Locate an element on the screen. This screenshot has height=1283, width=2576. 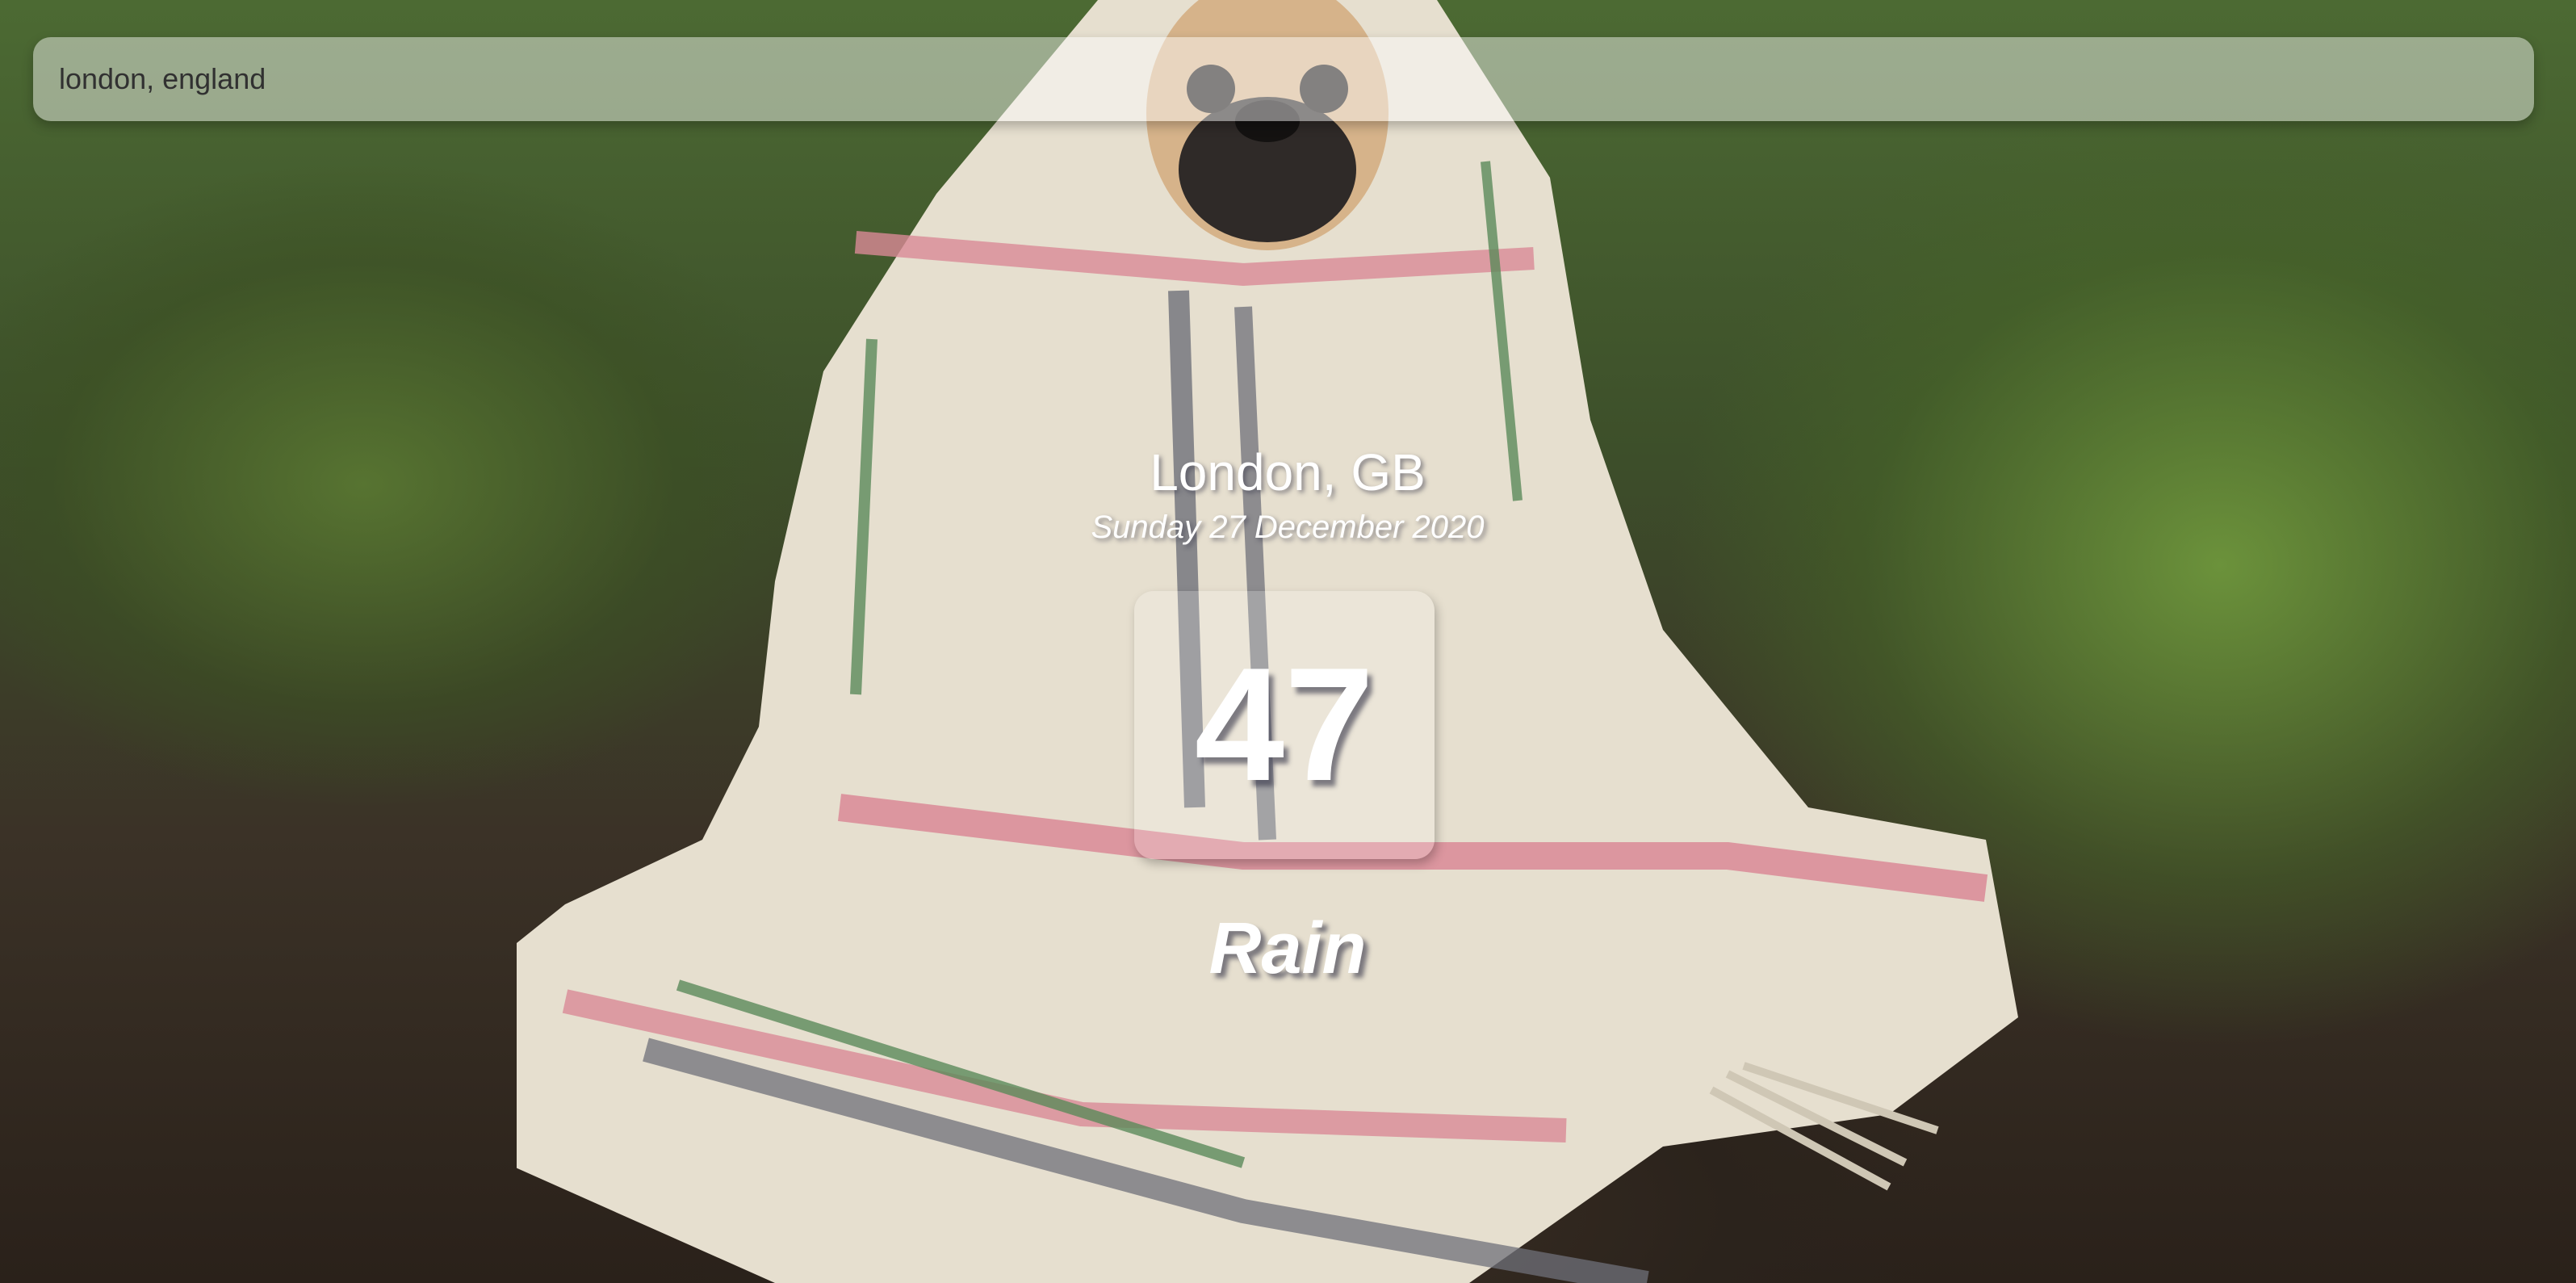
location-box: London, GB Sunday 27 December 2020 is located at coordinates (1287, 495).